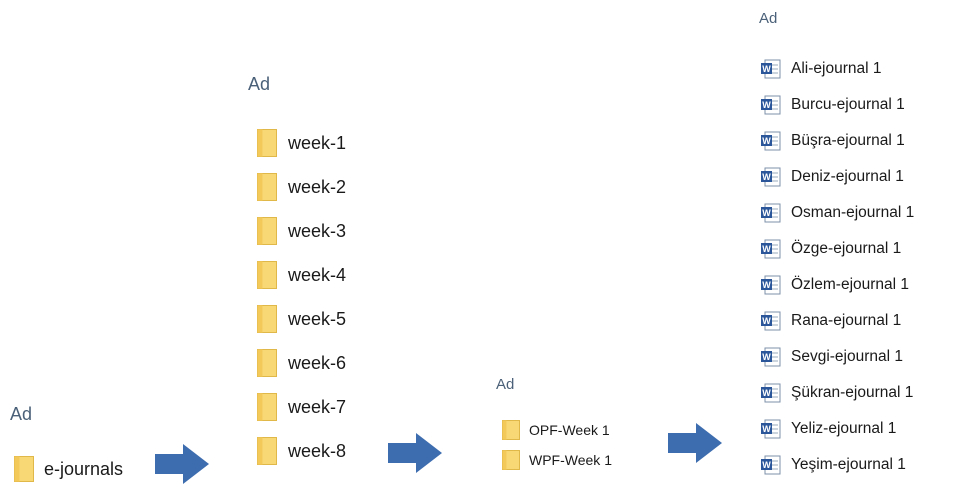 This screenshot has width=962, height=495. I want to click on folder-item-week-6: week-6, so click(301, 363).